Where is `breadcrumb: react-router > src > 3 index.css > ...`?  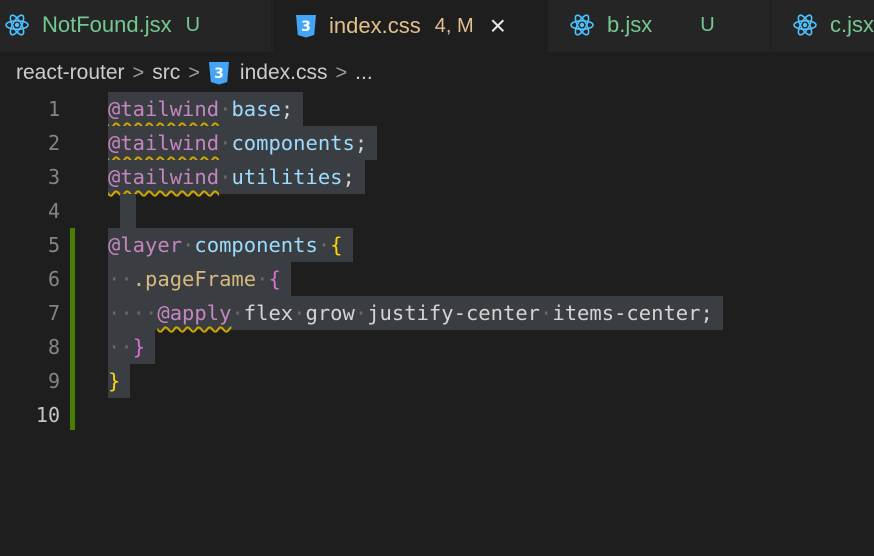
breadcrumb: react-router > src > 3 index.css > ... is located at coordinates (194, 73).